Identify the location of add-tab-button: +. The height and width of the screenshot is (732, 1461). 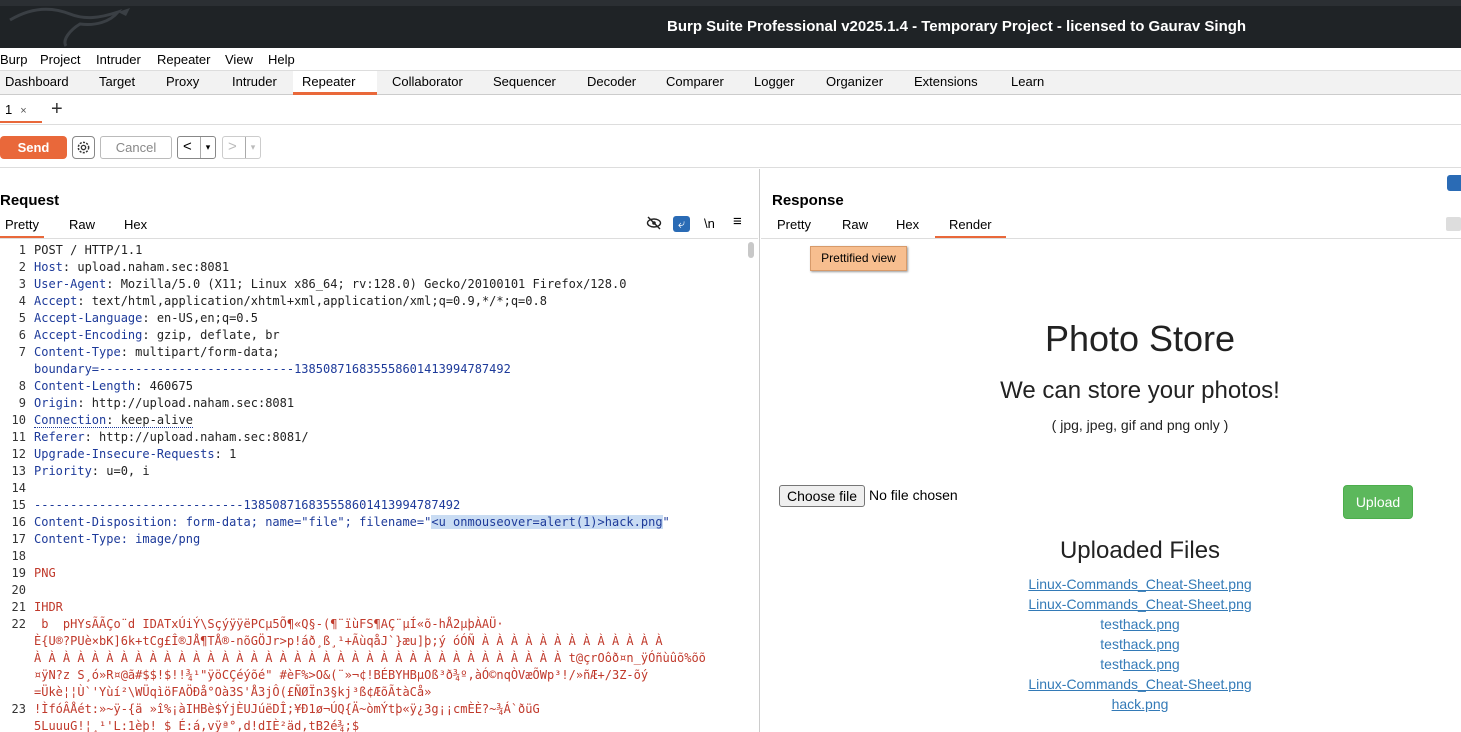
(57, 109).